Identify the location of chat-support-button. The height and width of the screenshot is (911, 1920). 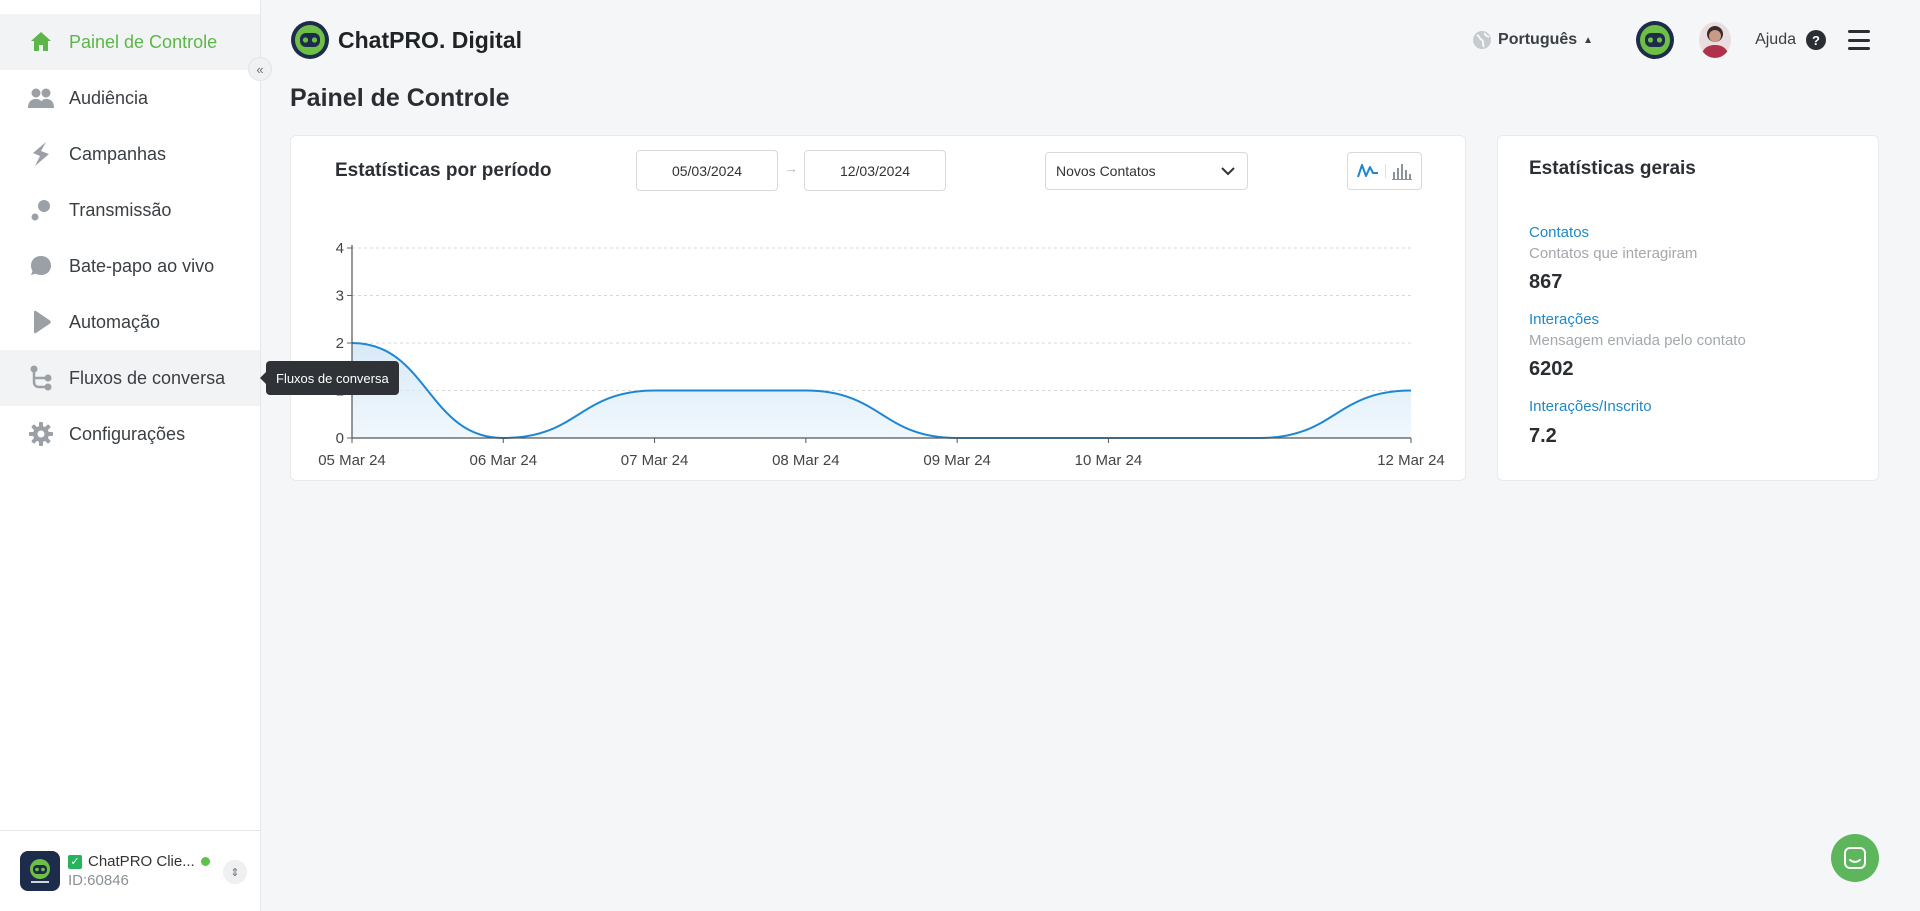
(1855, 858).